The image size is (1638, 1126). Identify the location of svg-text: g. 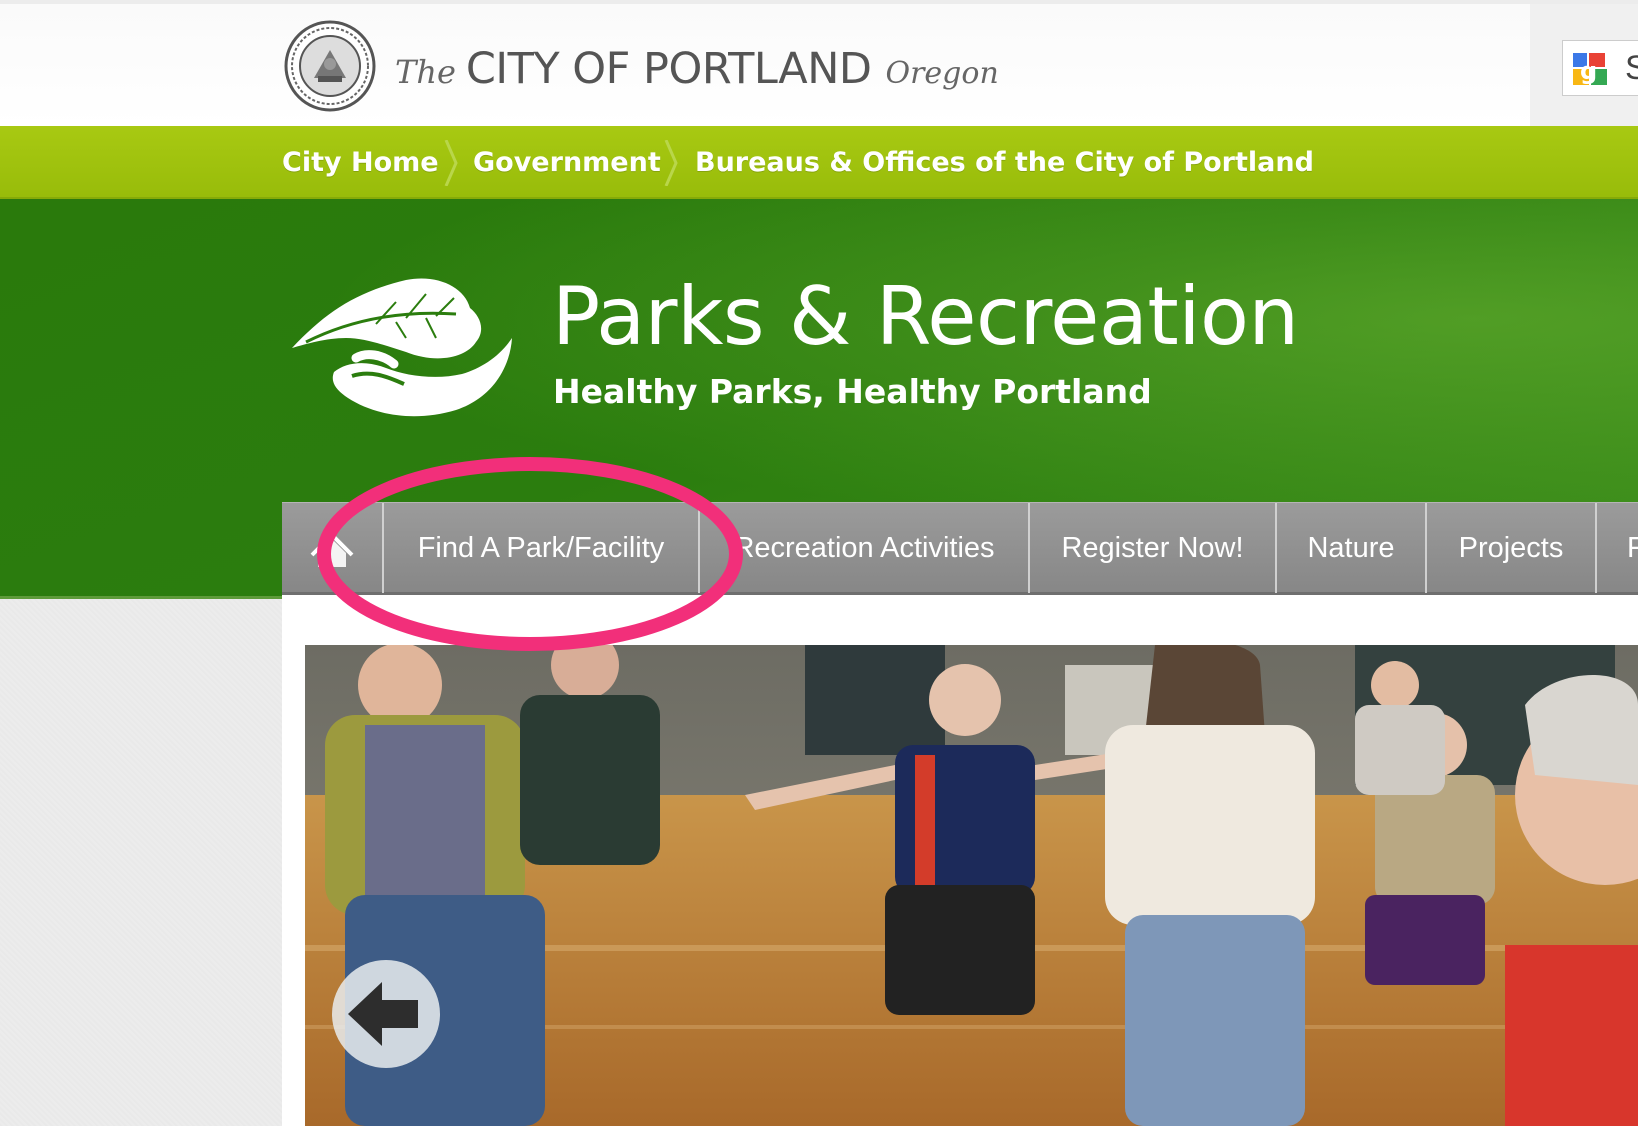
(1588, 71).